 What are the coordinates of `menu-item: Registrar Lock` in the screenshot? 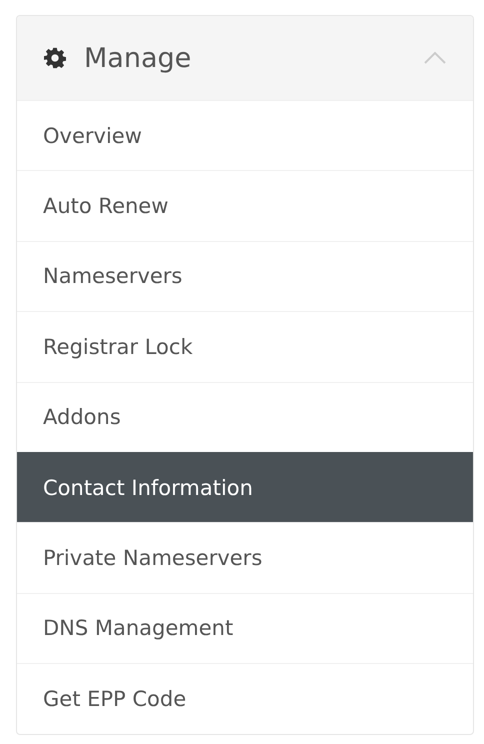 It's located at (245, 346).